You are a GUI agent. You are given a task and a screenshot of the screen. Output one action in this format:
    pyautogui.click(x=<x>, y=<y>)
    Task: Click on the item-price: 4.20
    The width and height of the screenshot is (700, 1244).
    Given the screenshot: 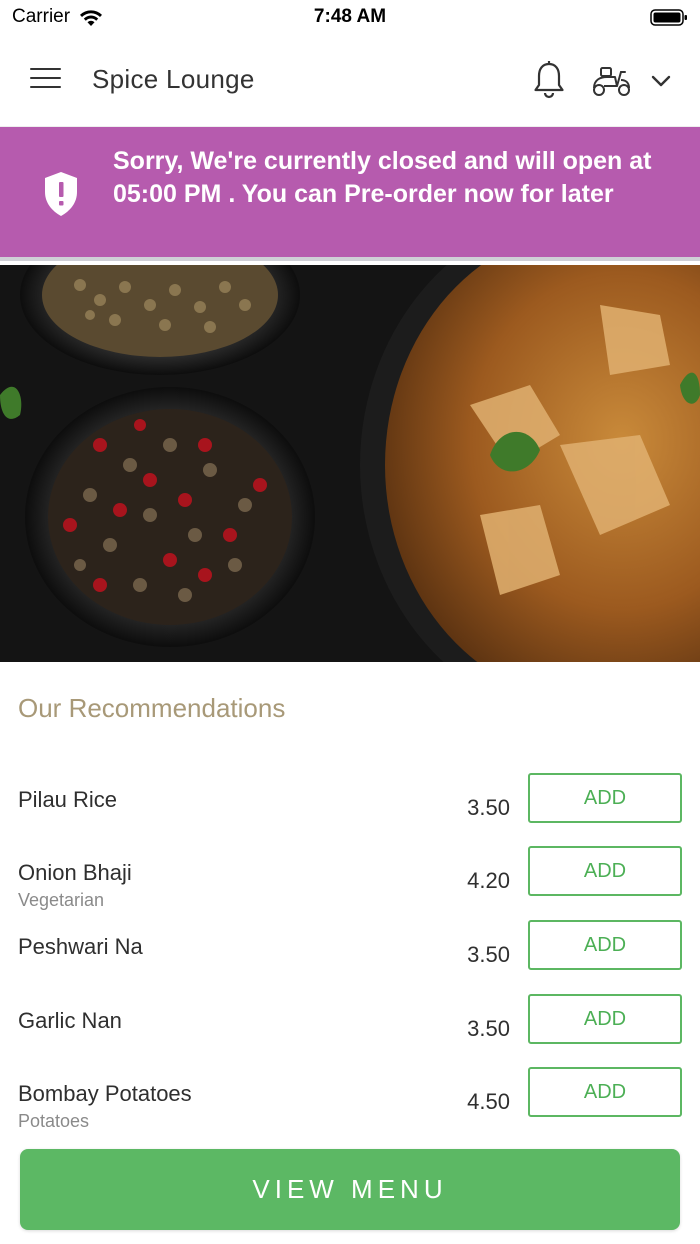 What is the action you would take?
    pyautogui.click(x=488, y=880)
    